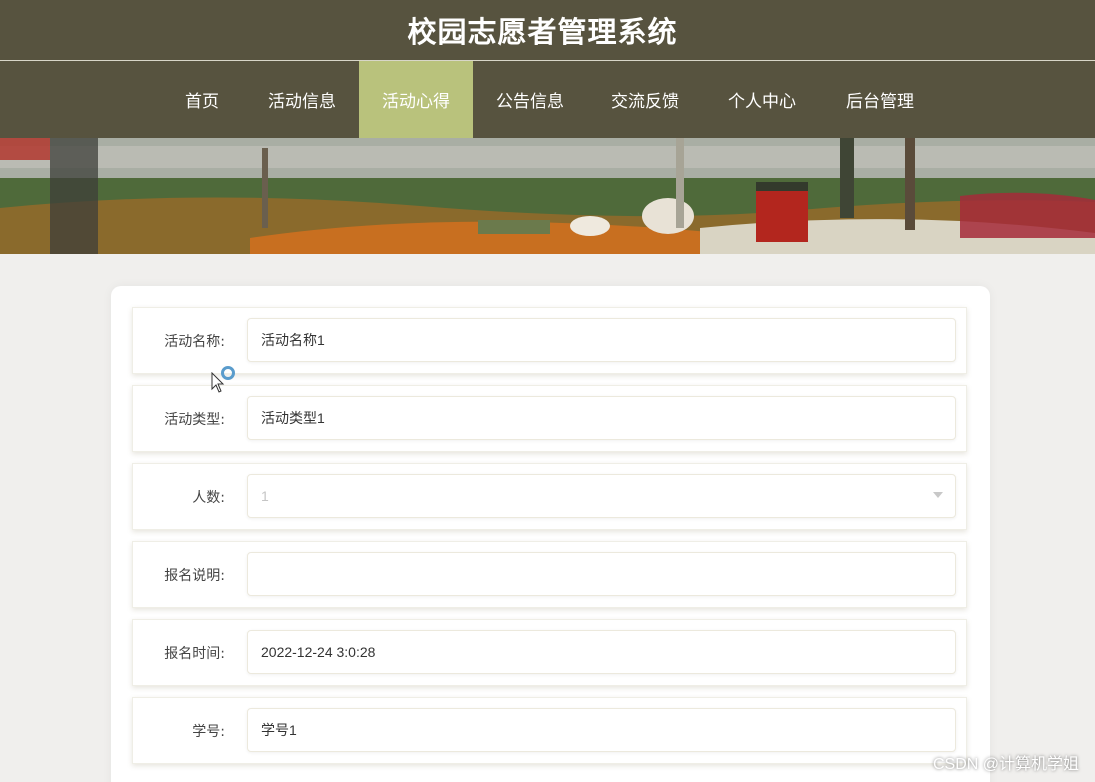 This screenshot has width=1095, height=782. What do you see at coordinates (218, 382) in the screenshot?
I see `mouse-pointer-icon` at bounding box center [218, 382].